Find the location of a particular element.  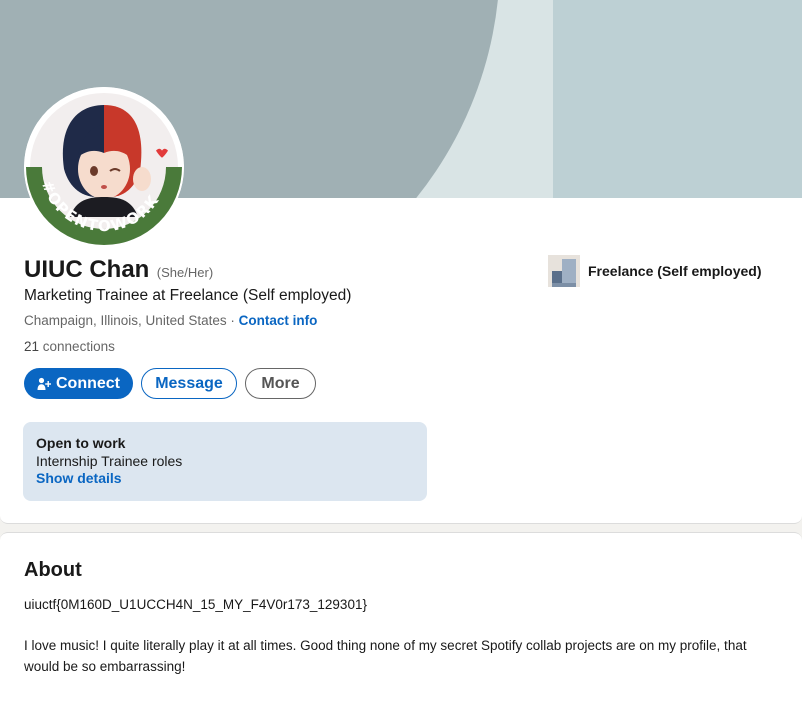

about-title: About is located at coordinates (53, 570).